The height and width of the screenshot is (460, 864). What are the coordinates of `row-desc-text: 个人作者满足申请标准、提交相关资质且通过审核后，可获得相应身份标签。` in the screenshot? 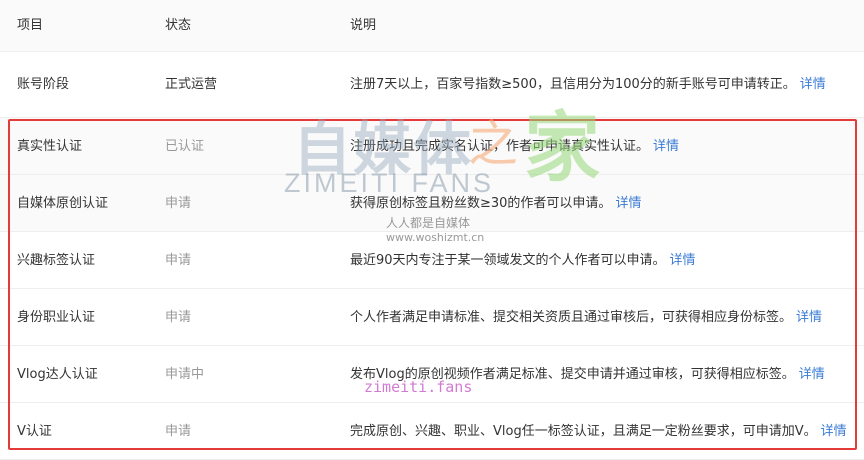 It's located at (571, 317).